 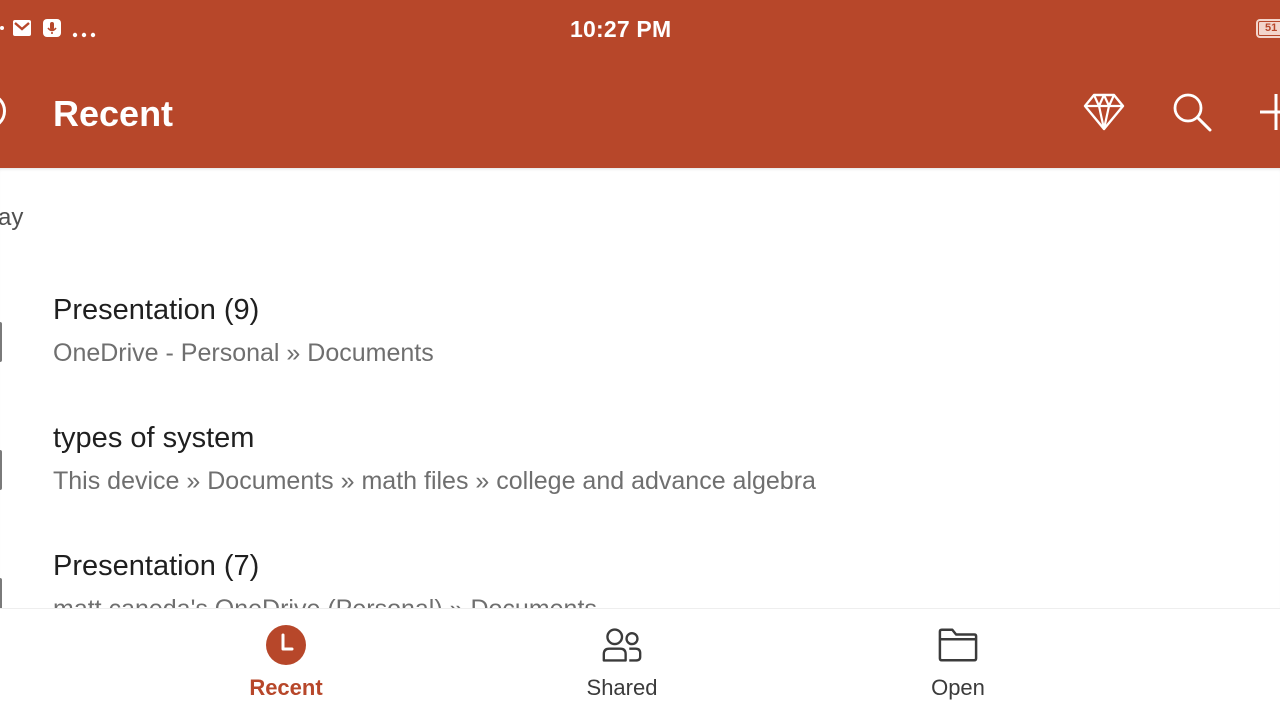 I want to click on nav-label-shared: Shared, so click(x=622, y=687).